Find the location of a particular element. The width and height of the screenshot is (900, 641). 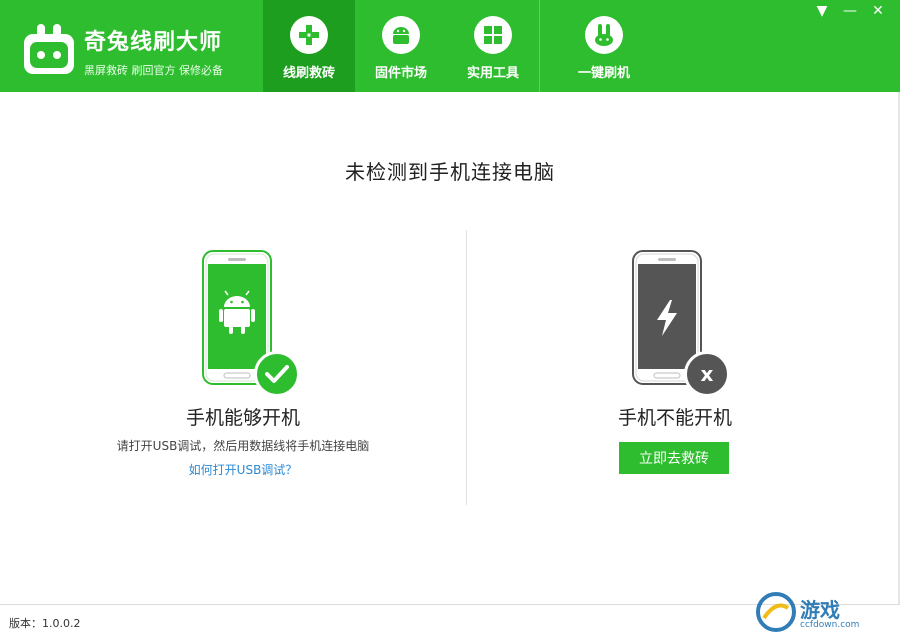

close-icon: ✕ is located at coordinates (878, 11).